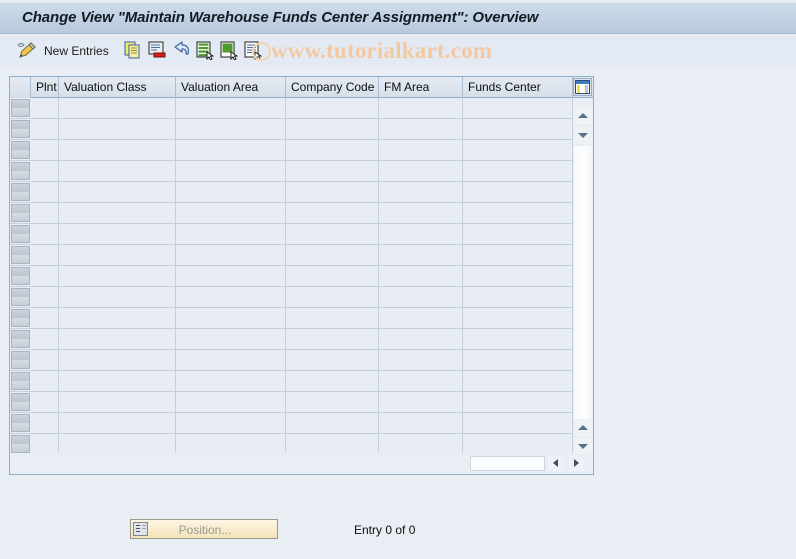 The height and width of the screenshot is (559, 796). I want to click on column-header-fmarea: FM Area, so click(421, 87).